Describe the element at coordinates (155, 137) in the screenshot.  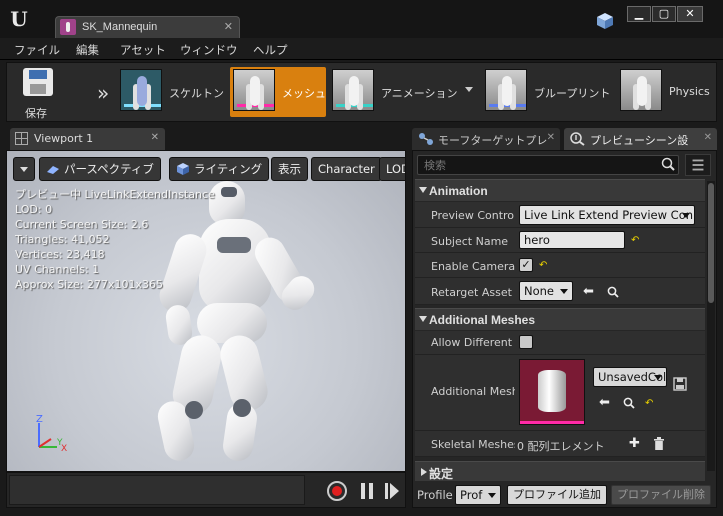
I see `viewport-tab-close-icon: ✕` at that location.